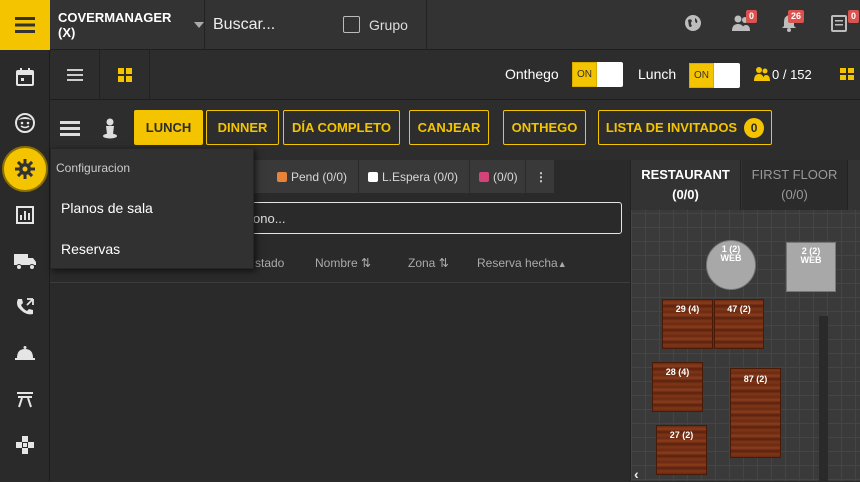  I want to click on truck-icon, so click(25, 262).